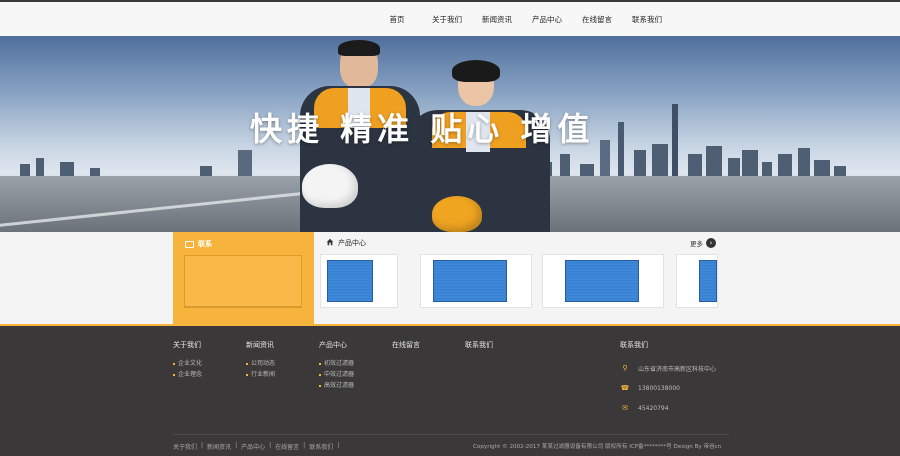  I want to click on products-title: 产品中心, so click(352, 243).